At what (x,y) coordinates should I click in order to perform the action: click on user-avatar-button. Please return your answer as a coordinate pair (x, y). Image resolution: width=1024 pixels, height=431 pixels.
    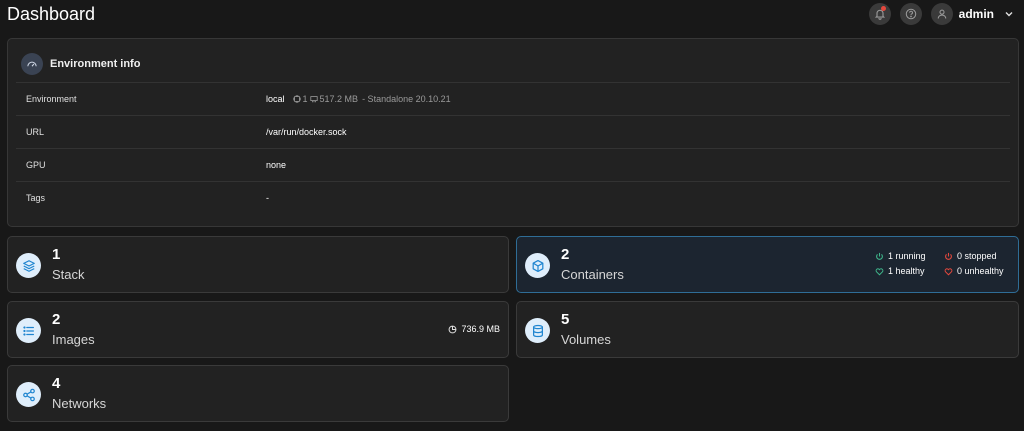
    Looking at the image, I should click on (941, 14).